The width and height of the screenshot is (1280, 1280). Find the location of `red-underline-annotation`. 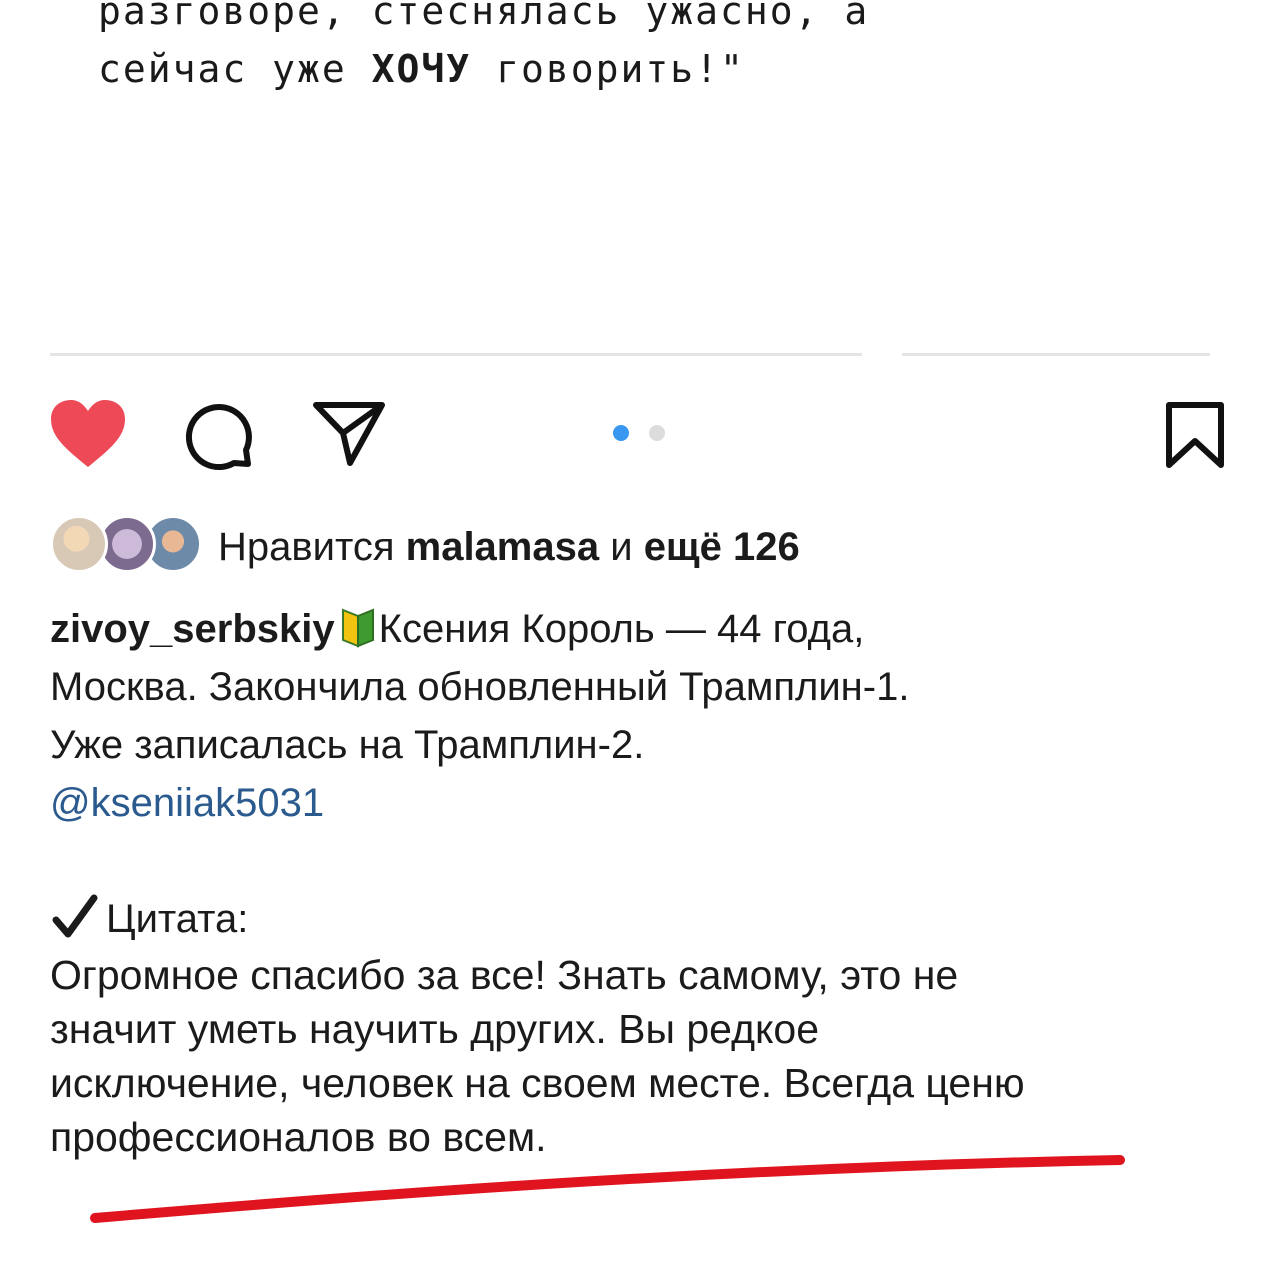

red-underline-annotation is located at coordinates (607, 1189).